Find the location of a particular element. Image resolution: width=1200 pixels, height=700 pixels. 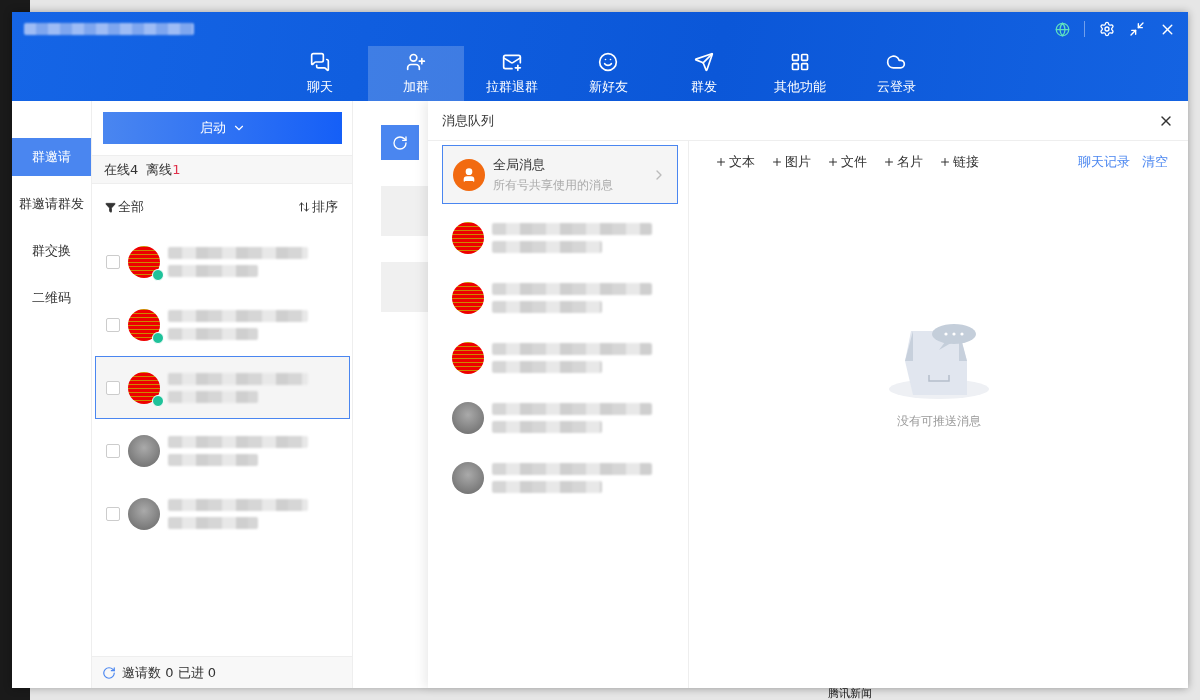

shrink-arrows-icon is located at coordinates (1137, 29).